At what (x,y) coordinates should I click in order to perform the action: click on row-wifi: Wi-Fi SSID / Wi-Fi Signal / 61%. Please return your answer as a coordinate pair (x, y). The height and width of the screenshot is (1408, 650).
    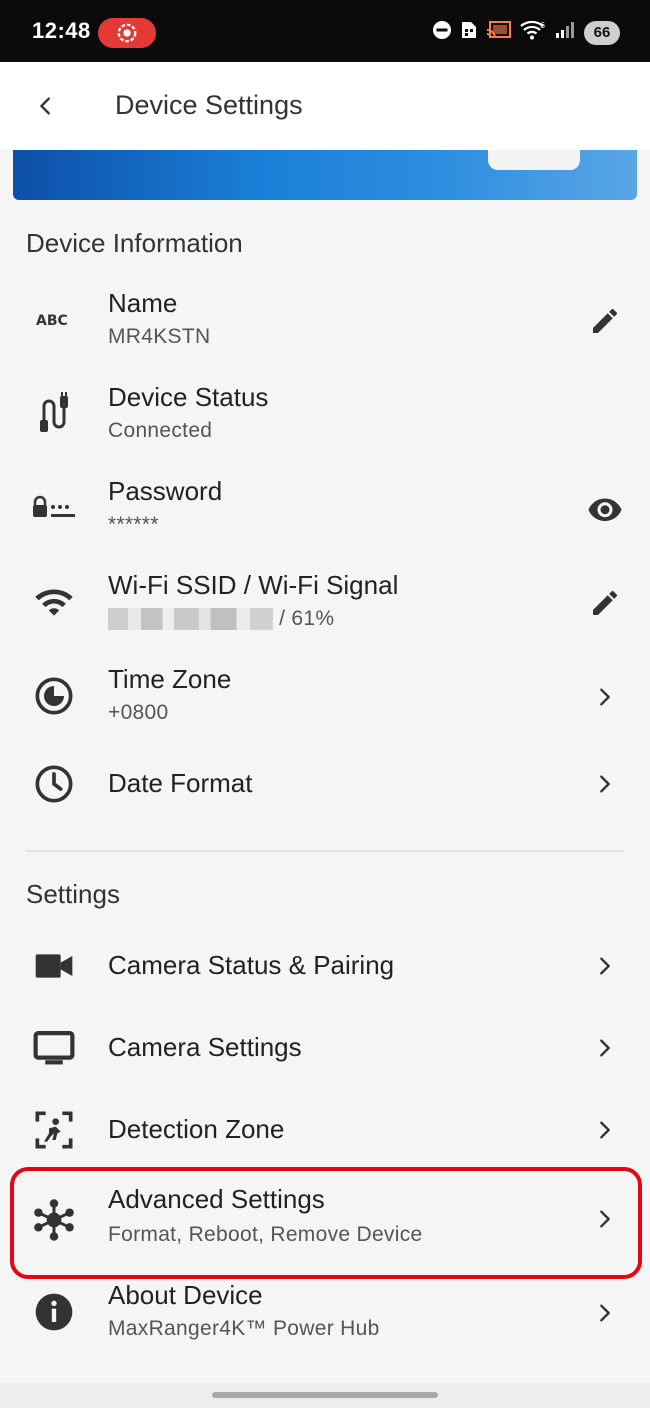
    Looking at the image, I should click on (325, 606).